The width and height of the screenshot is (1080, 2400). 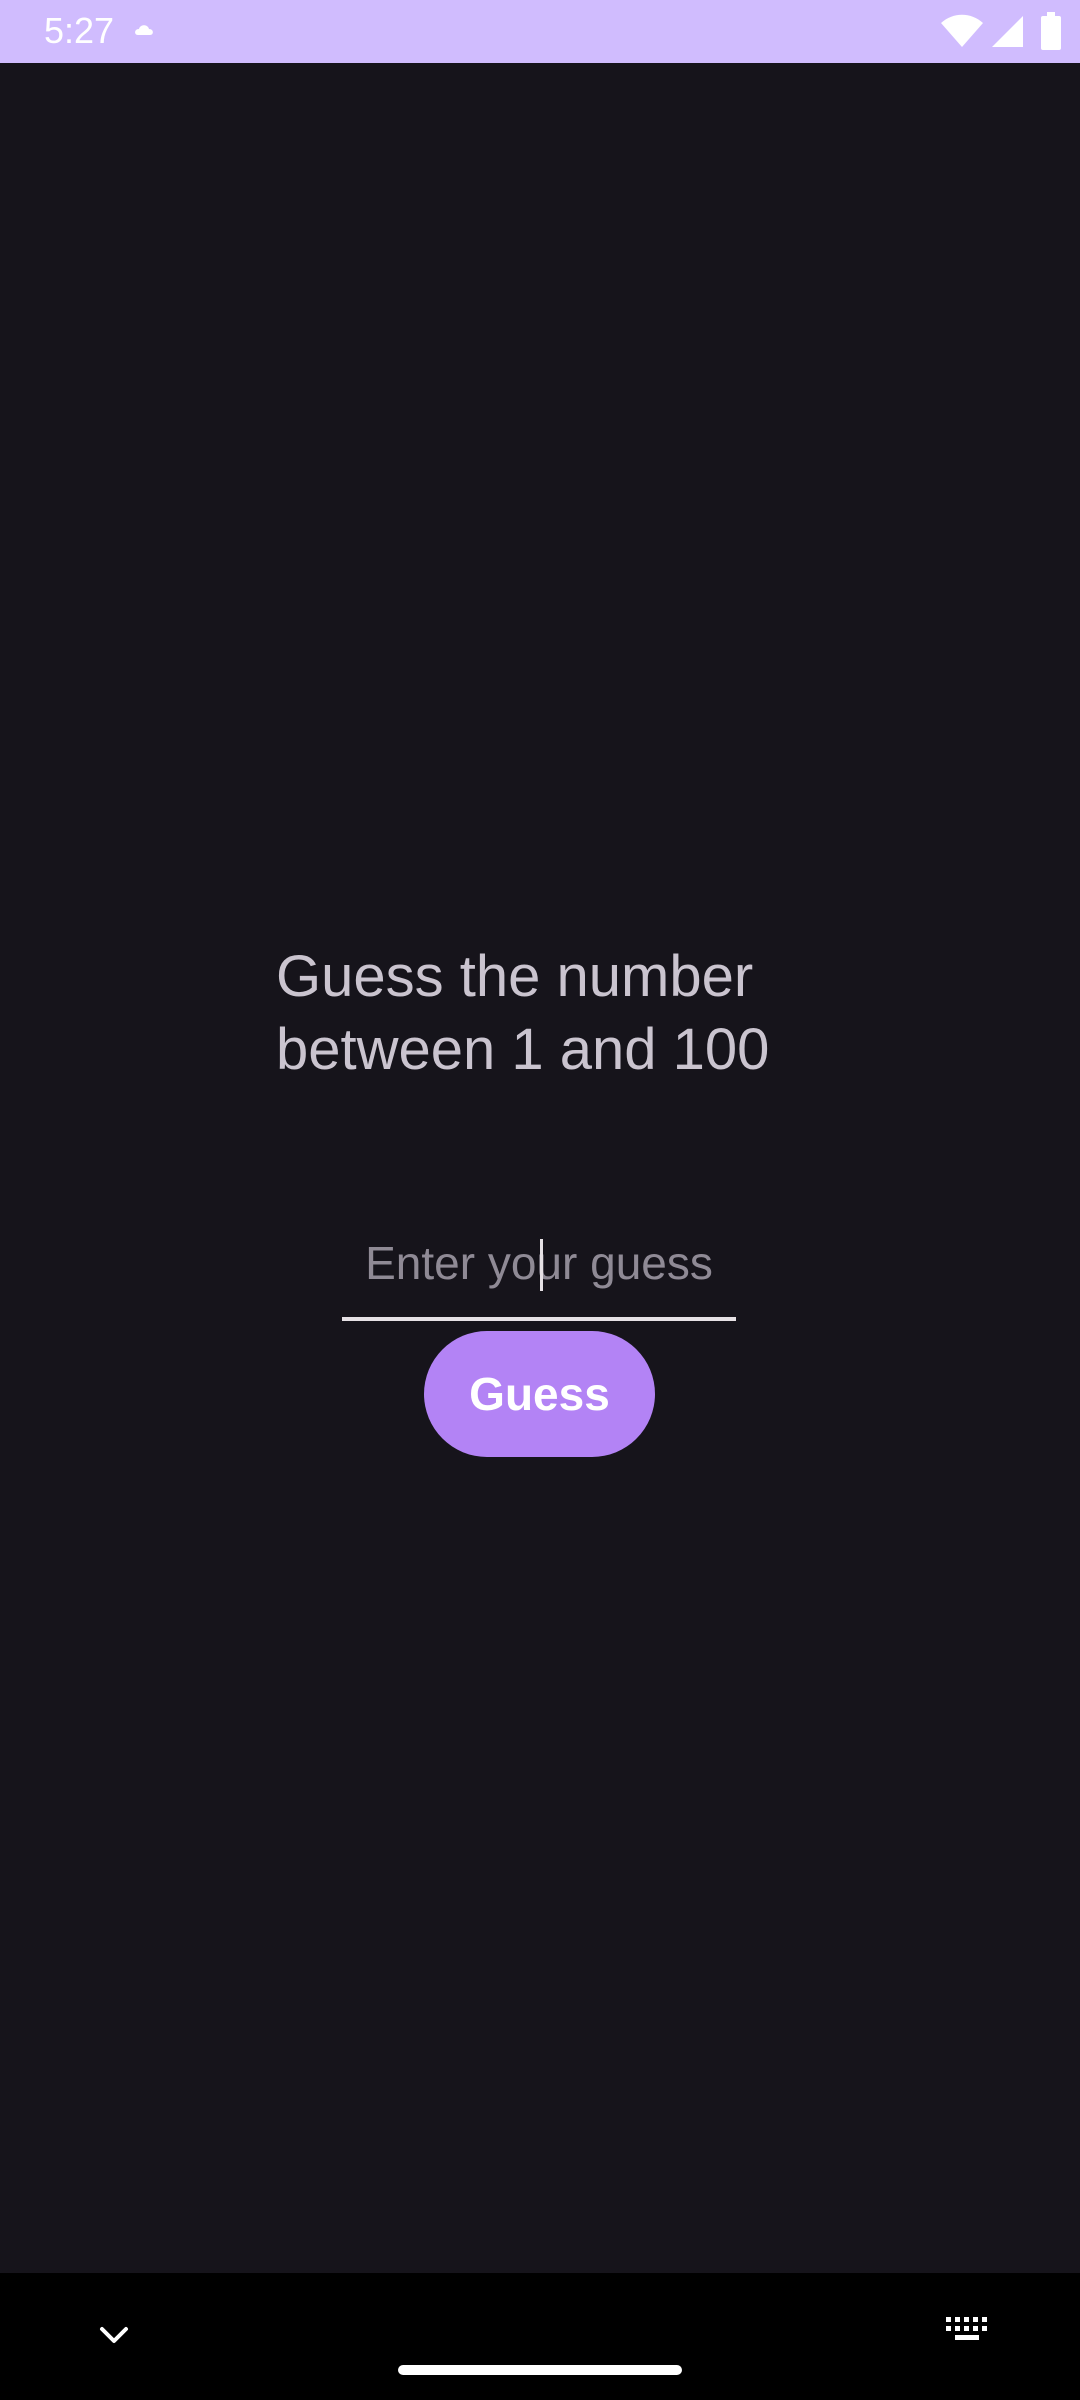 What do you see at coordinates (79, 30) in the screenshot?
I see `status-time: 5:27` at bounding box center [79, 30].